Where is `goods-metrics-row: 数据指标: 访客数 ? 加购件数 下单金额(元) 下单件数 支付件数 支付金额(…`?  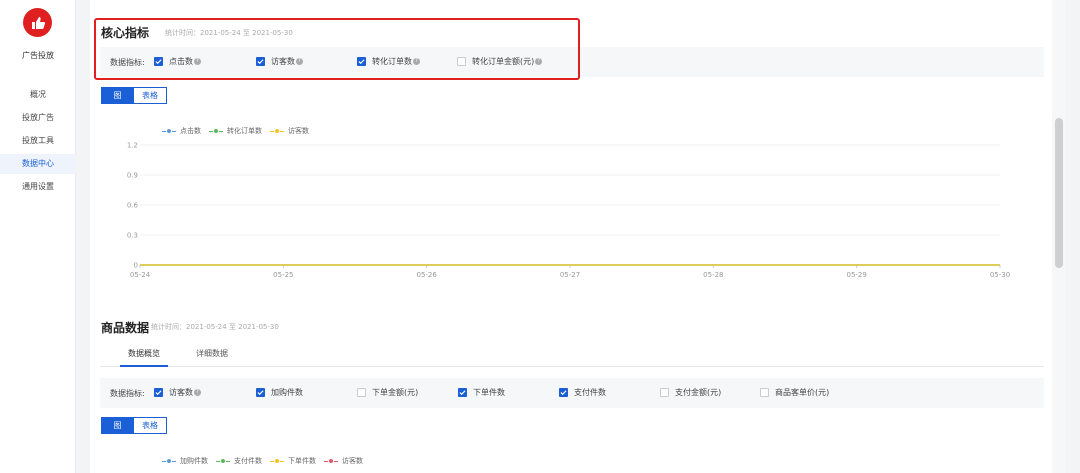
goods-metrics-row: 数据指标: 访客数 ? 加购件数 下单金额(元) 下单件数 支付件数 支付金额(… is located at coordinates (572, 393).